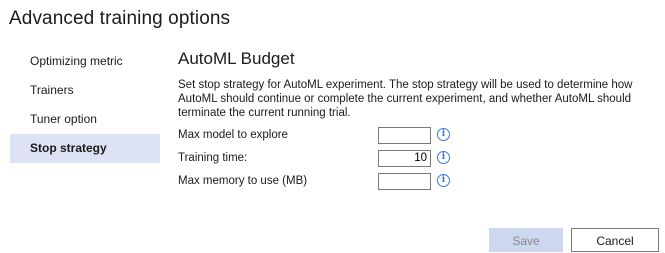  I want to click on cancel-button: Cancel, so click(615, 240).